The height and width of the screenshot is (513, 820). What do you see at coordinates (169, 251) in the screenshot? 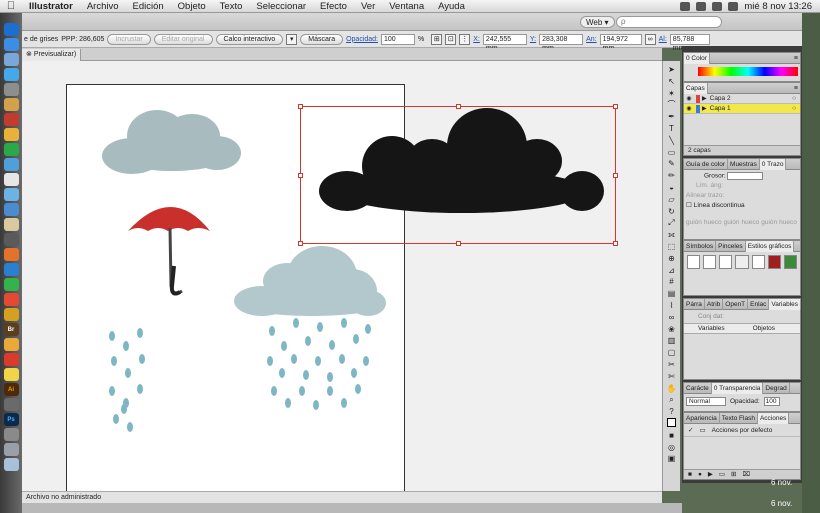
I see `red-umbrella` at bounding box center [169, 251].